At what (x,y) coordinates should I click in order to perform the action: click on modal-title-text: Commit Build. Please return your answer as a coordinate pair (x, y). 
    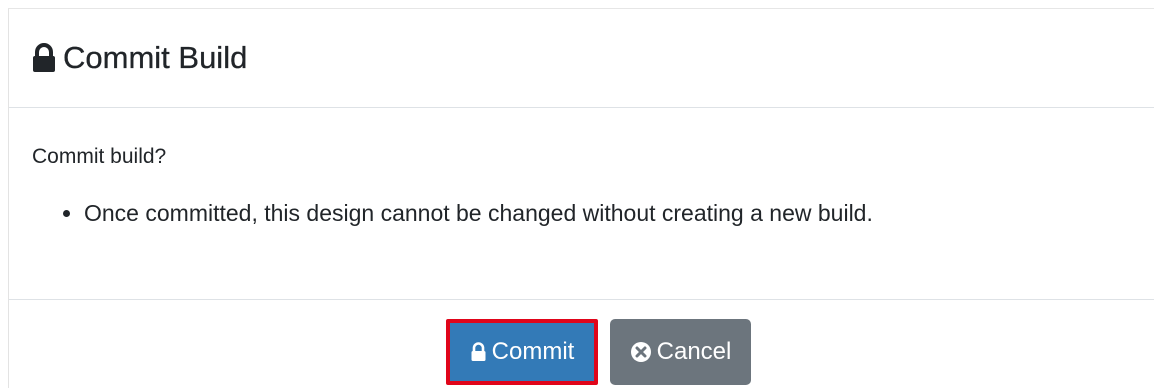
    Looking at the image, I should click on (155, 57).